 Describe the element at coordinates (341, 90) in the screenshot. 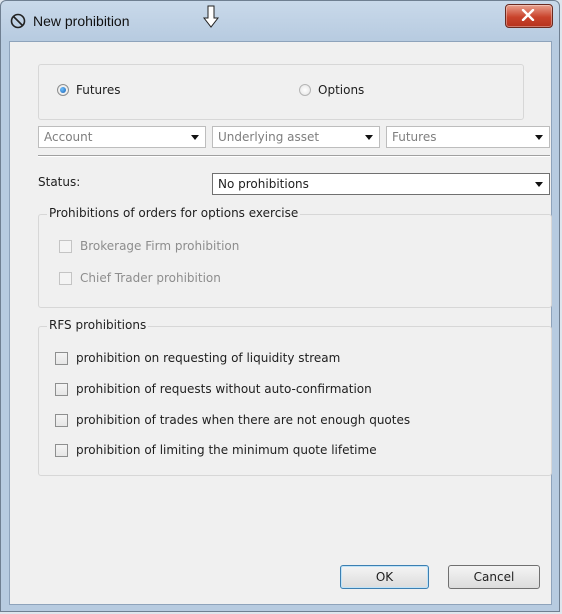

I see `options-radio-label: Options` at that location.